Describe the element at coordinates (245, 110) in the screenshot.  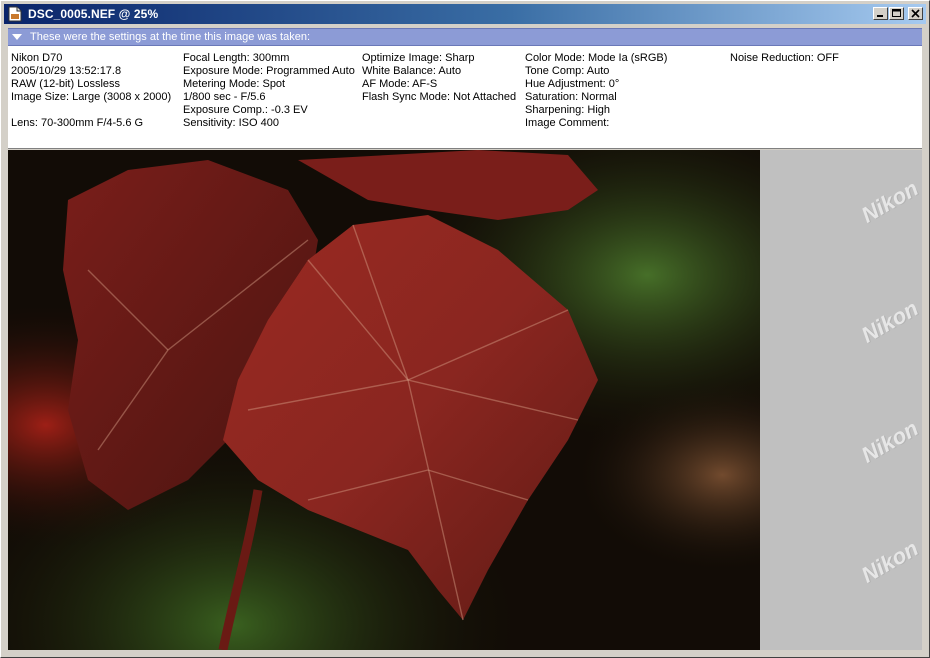
I see `info-line: Exposure Comp.: -0.3 EV` at that location.